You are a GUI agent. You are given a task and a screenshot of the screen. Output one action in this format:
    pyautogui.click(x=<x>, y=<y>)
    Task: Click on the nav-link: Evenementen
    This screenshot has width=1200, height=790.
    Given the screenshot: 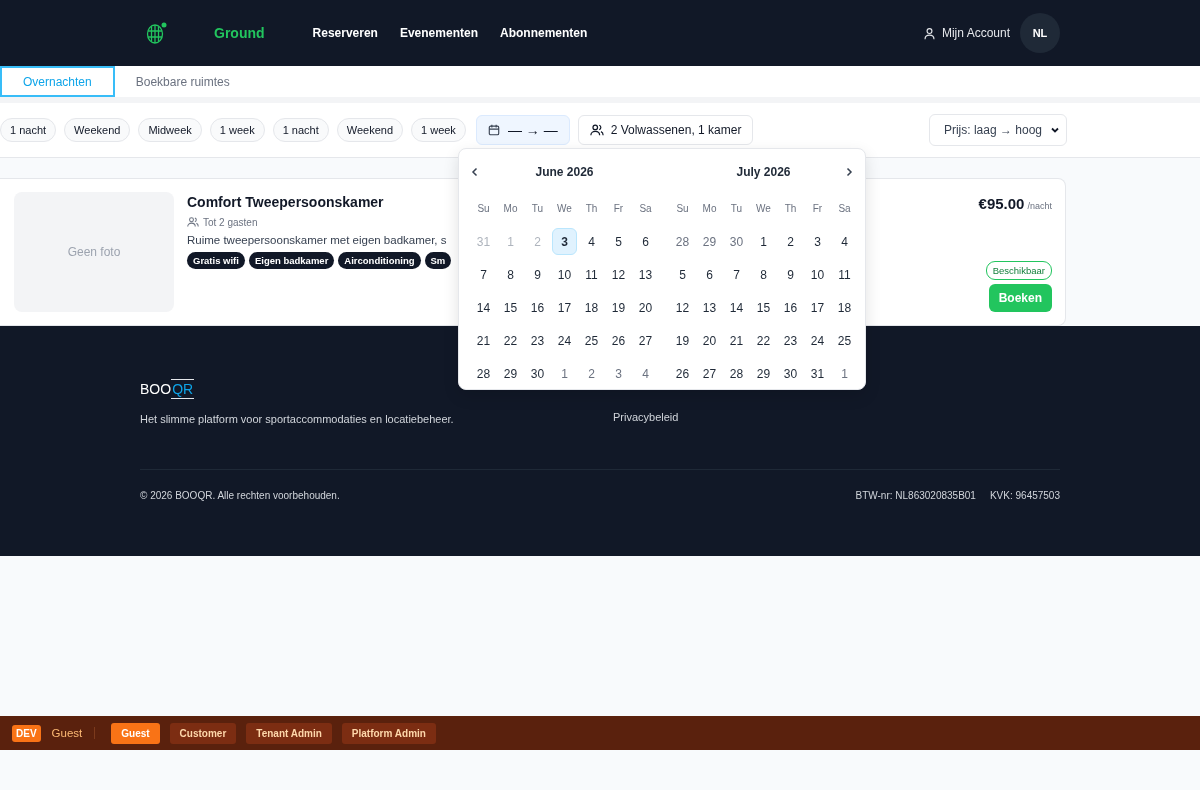 What is the action you would take?
    pyautogui.click(x=438, y=33)
    